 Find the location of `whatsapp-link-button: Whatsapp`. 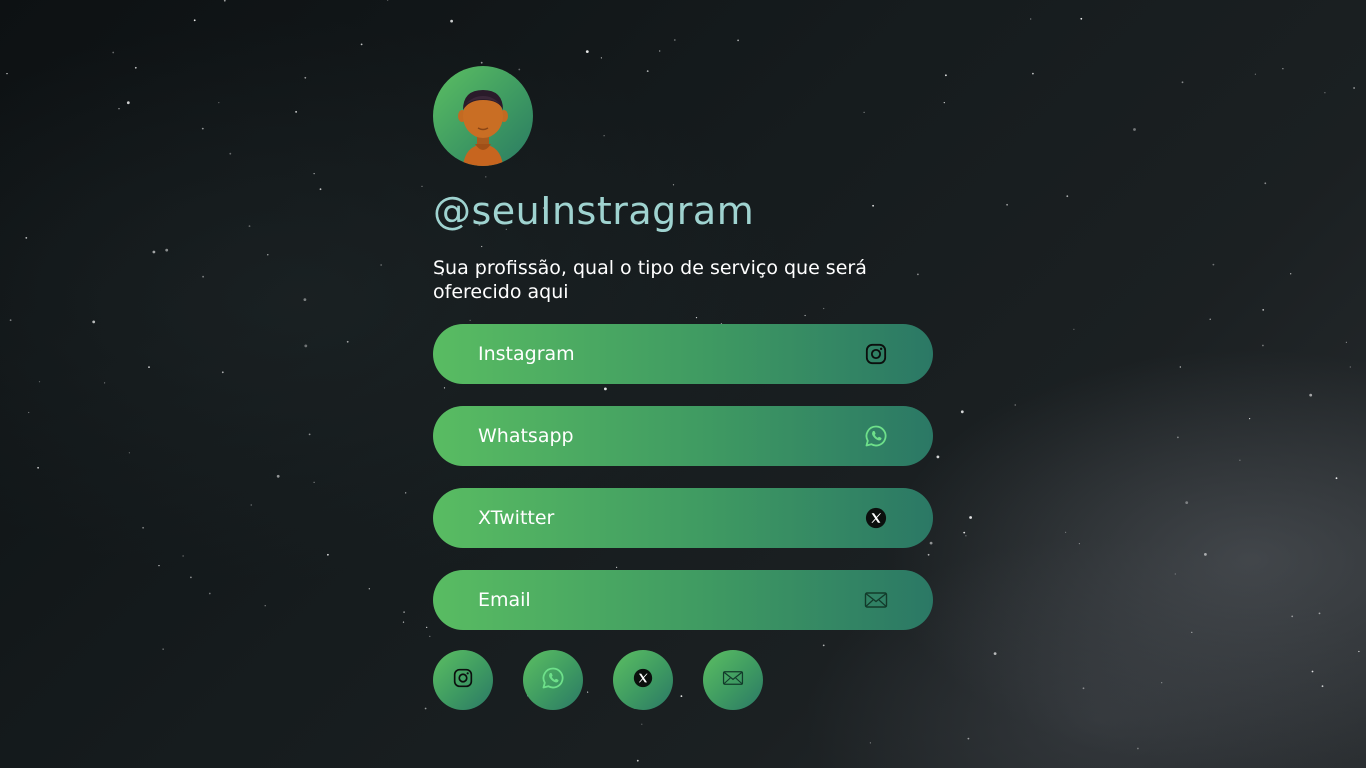

whatsapp-link-button: Whatsapp is located at coordinates (683, 436).